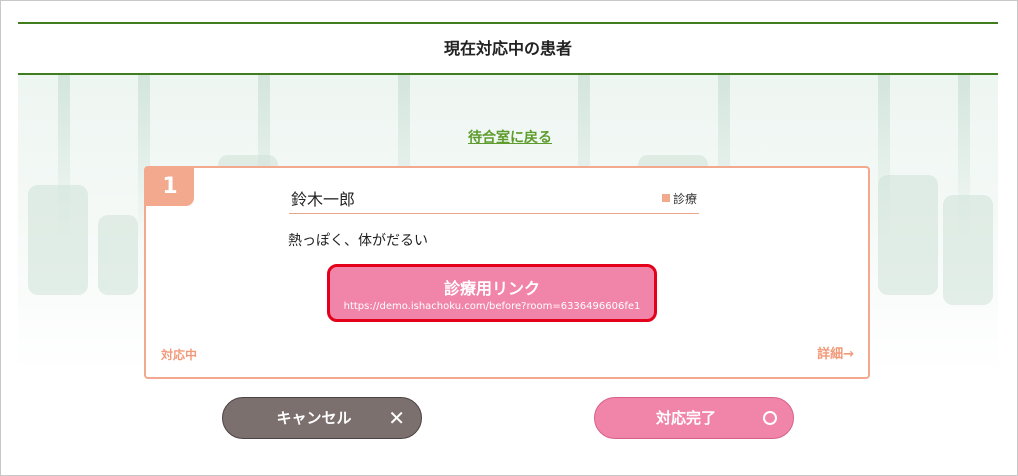 The width and height of the screenshot is (1018, 476). Describe the element at coordinates (685, 418) in the screenshot. I see `complete-button-label: 対応完了` at that location.